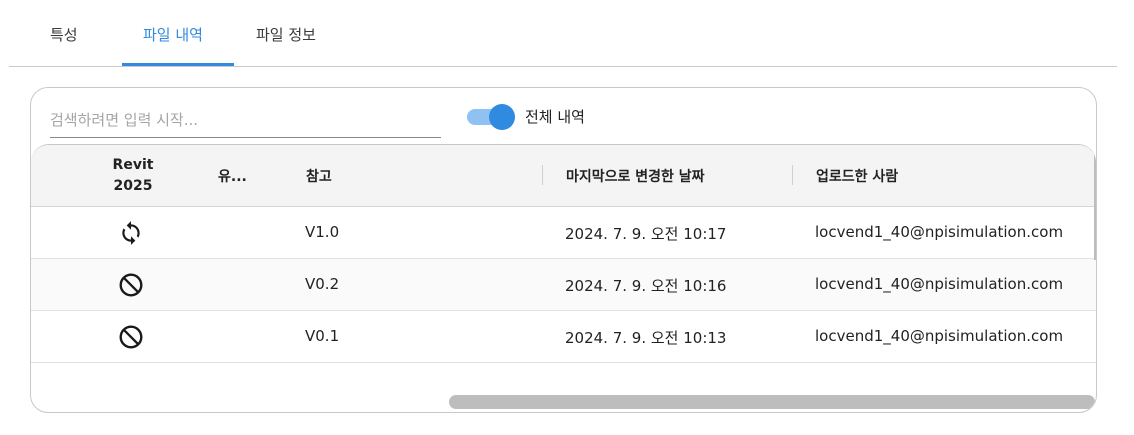 The image size is (1134, 435). I want to click on date-cell: 2024. 7. 9. 오전 10:17, so click(646, 234).